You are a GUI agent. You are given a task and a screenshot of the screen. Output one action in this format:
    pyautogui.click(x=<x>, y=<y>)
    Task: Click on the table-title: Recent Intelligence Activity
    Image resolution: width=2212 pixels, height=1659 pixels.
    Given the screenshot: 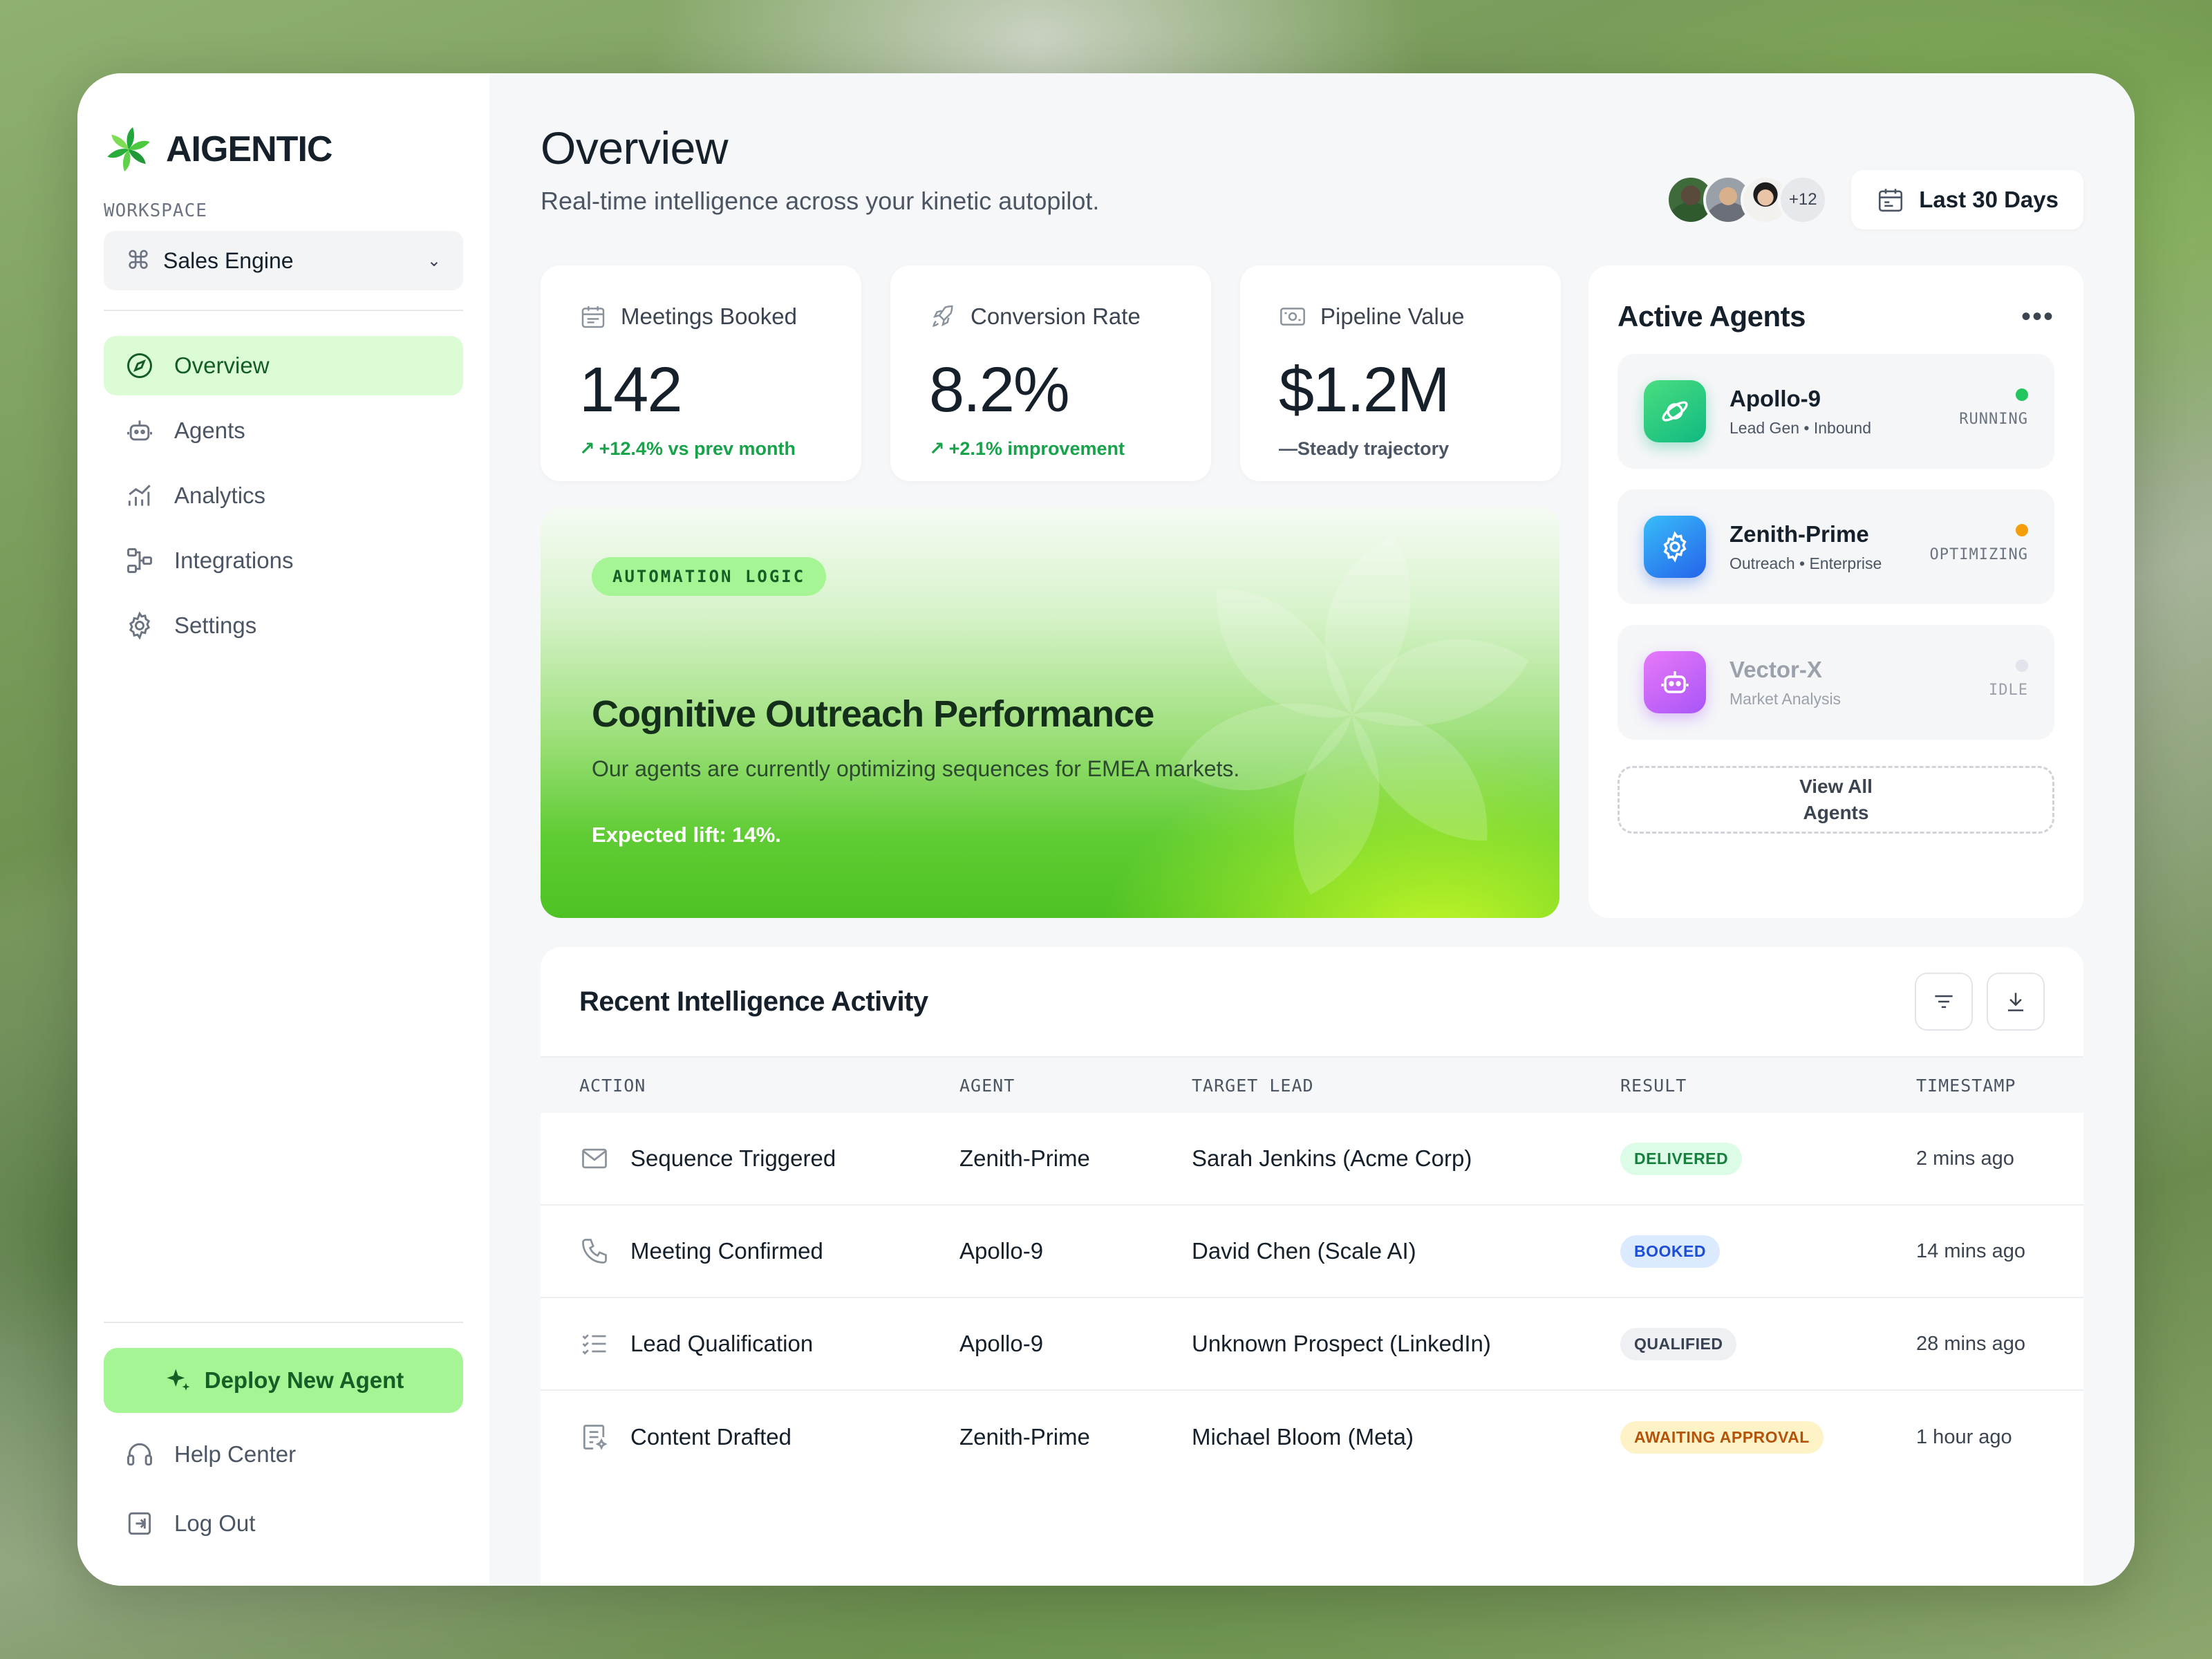 What is the action you would take?
    pyautogui.click(x=753, y=1002)
    